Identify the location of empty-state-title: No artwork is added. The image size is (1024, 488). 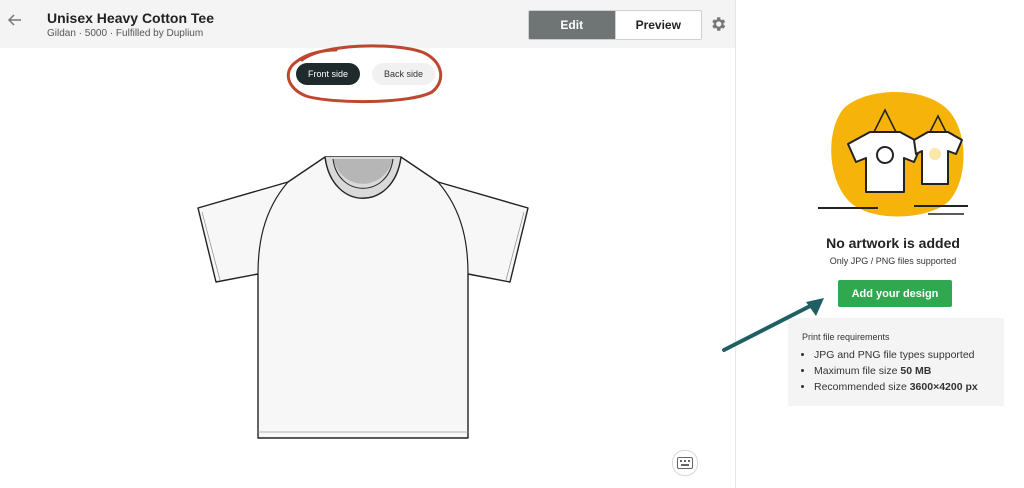
(893, 243).